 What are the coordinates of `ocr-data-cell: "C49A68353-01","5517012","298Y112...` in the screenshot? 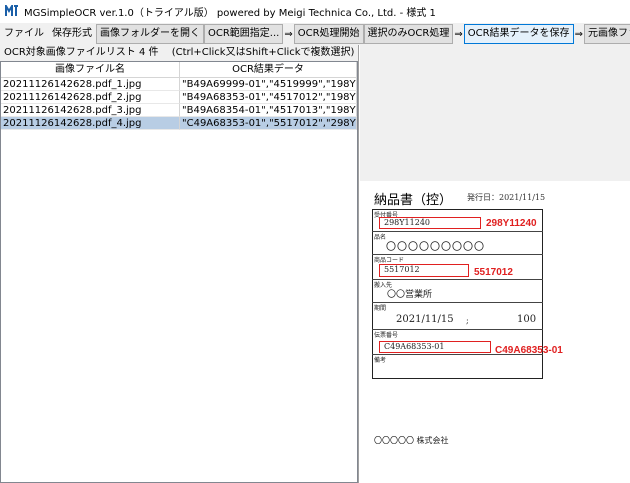 It's located at (268, 123).